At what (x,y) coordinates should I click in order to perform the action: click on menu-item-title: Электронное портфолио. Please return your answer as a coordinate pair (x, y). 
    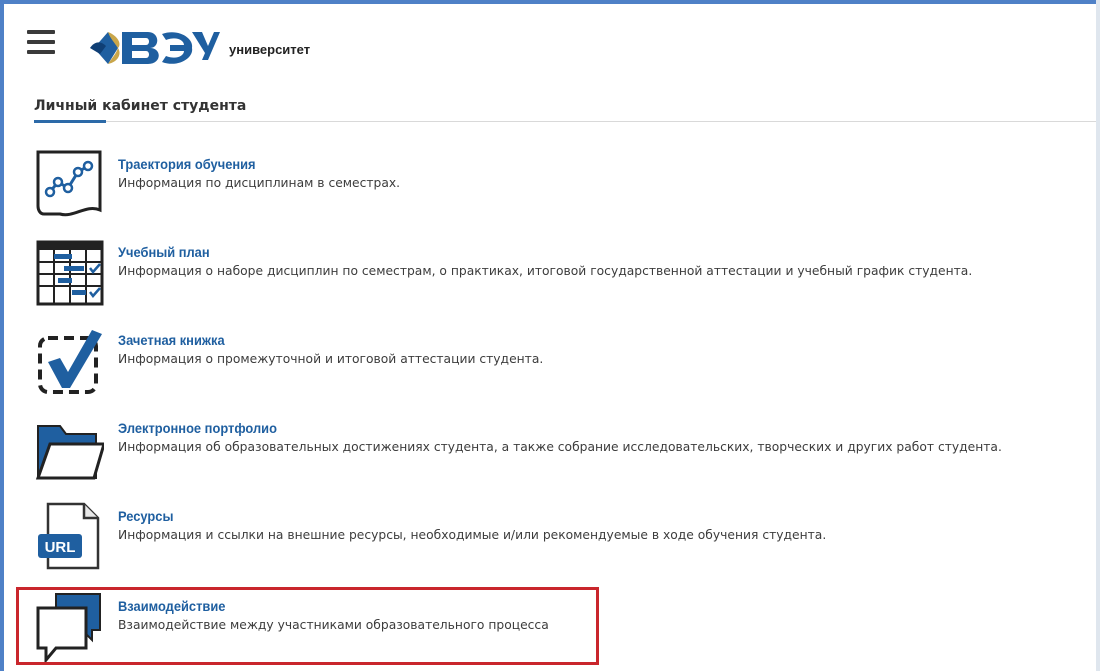
    Looking at the image, I should click on (197, 428).